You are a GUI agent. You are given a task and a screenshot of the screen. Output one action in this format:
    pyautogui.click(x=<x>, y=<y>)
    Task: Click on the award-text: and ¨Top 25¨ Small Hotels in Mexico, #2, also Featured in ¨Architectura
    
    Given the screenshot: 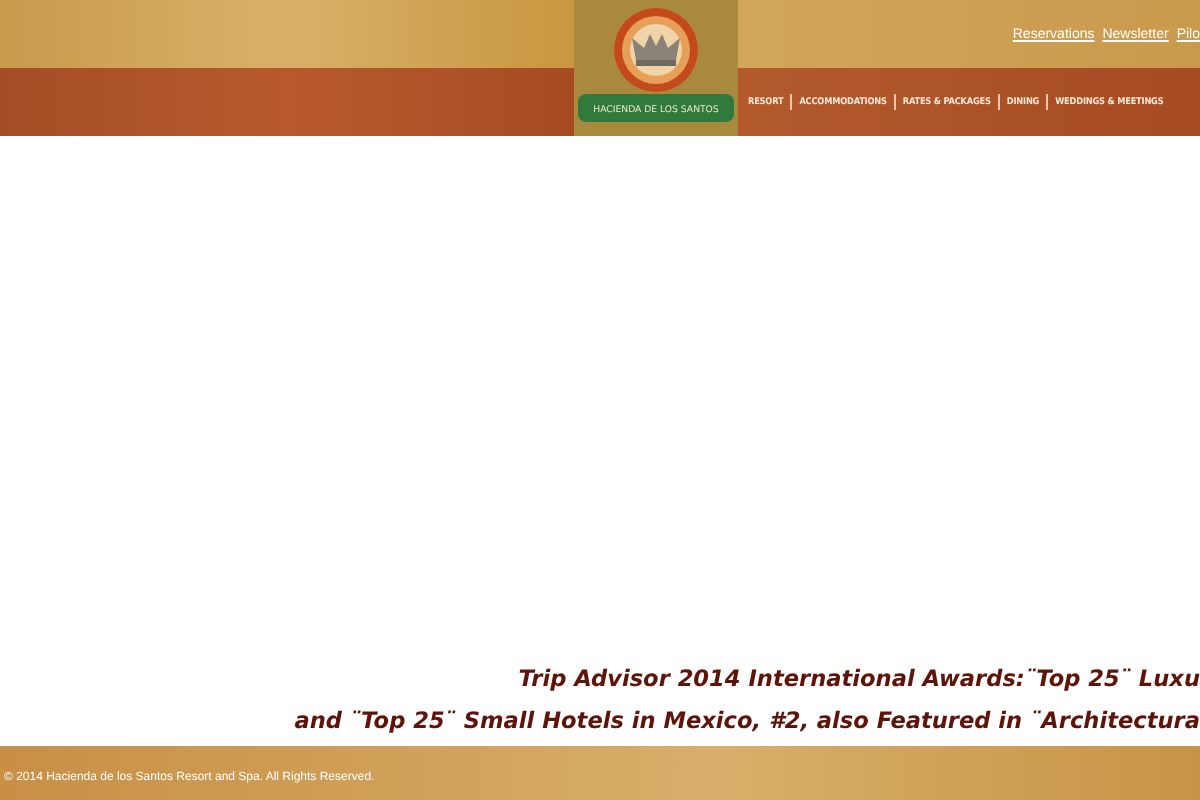 What is the action you would take?
    pyautogui.click(x=747, y=721)
    